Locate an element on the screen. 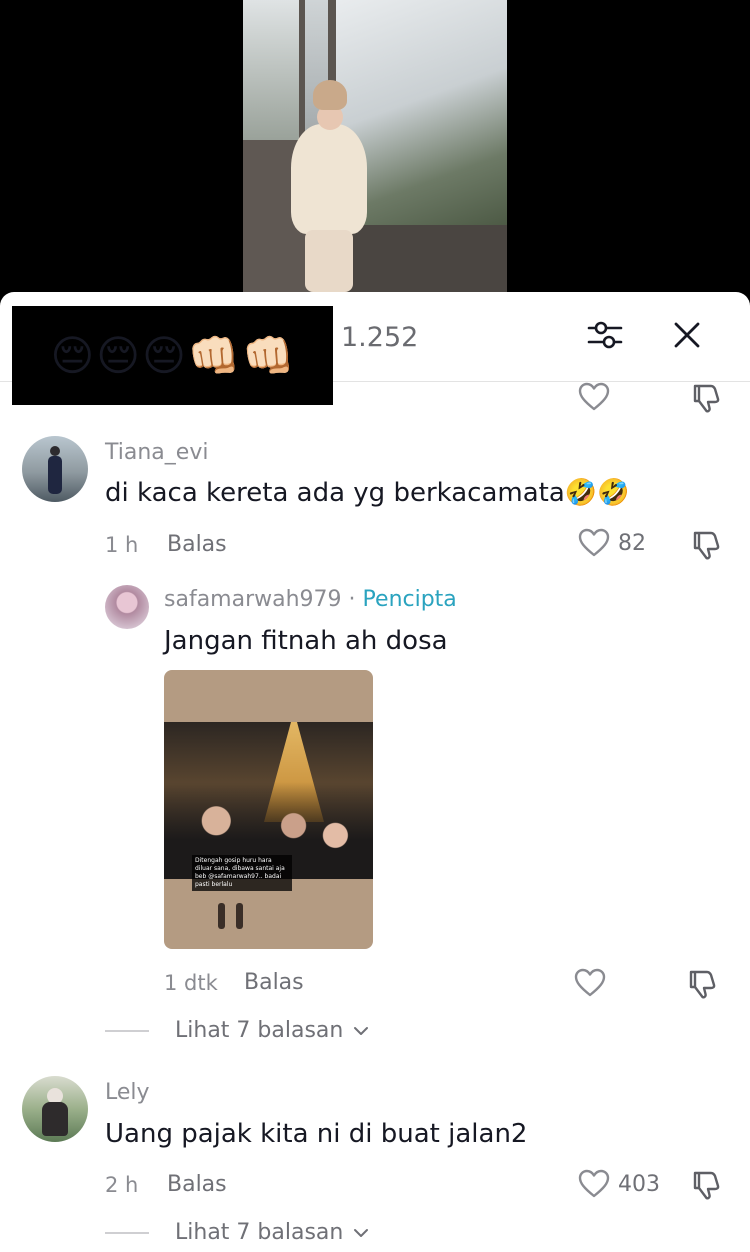  comment-time: 2 h is located at coordinates (122, 1185).